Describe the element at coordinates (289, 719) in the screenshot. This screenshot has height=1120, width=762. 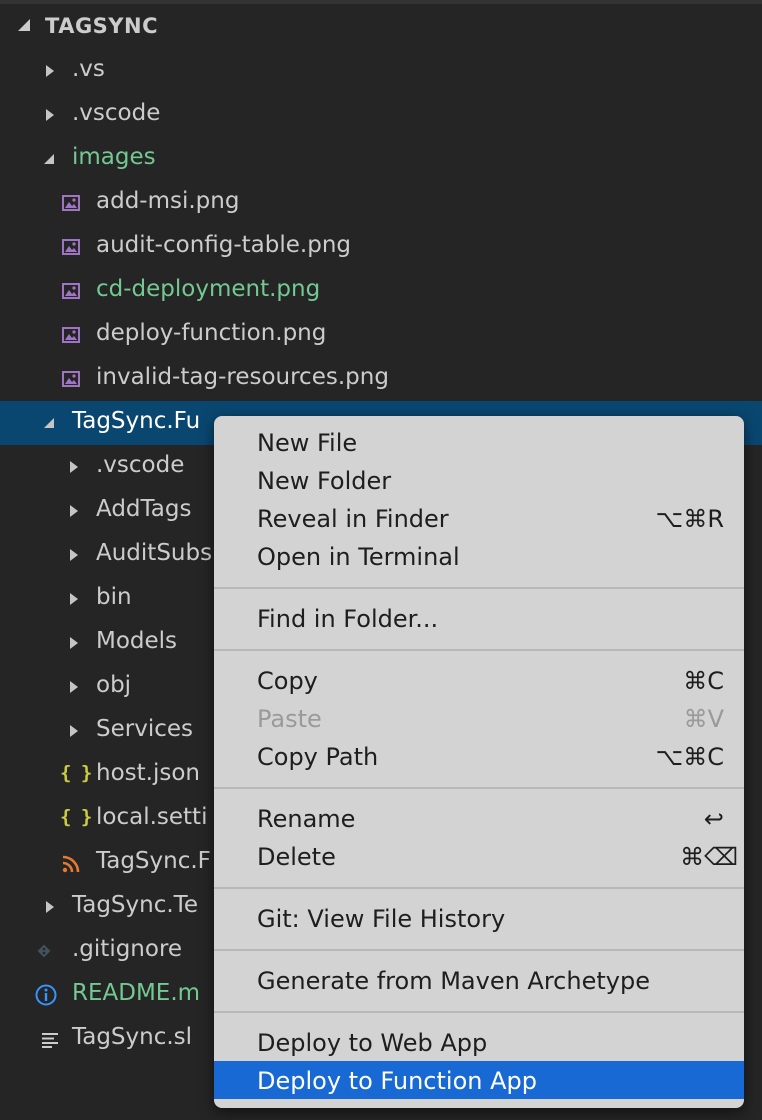
I see `menu-item-label: Paste` at that location.